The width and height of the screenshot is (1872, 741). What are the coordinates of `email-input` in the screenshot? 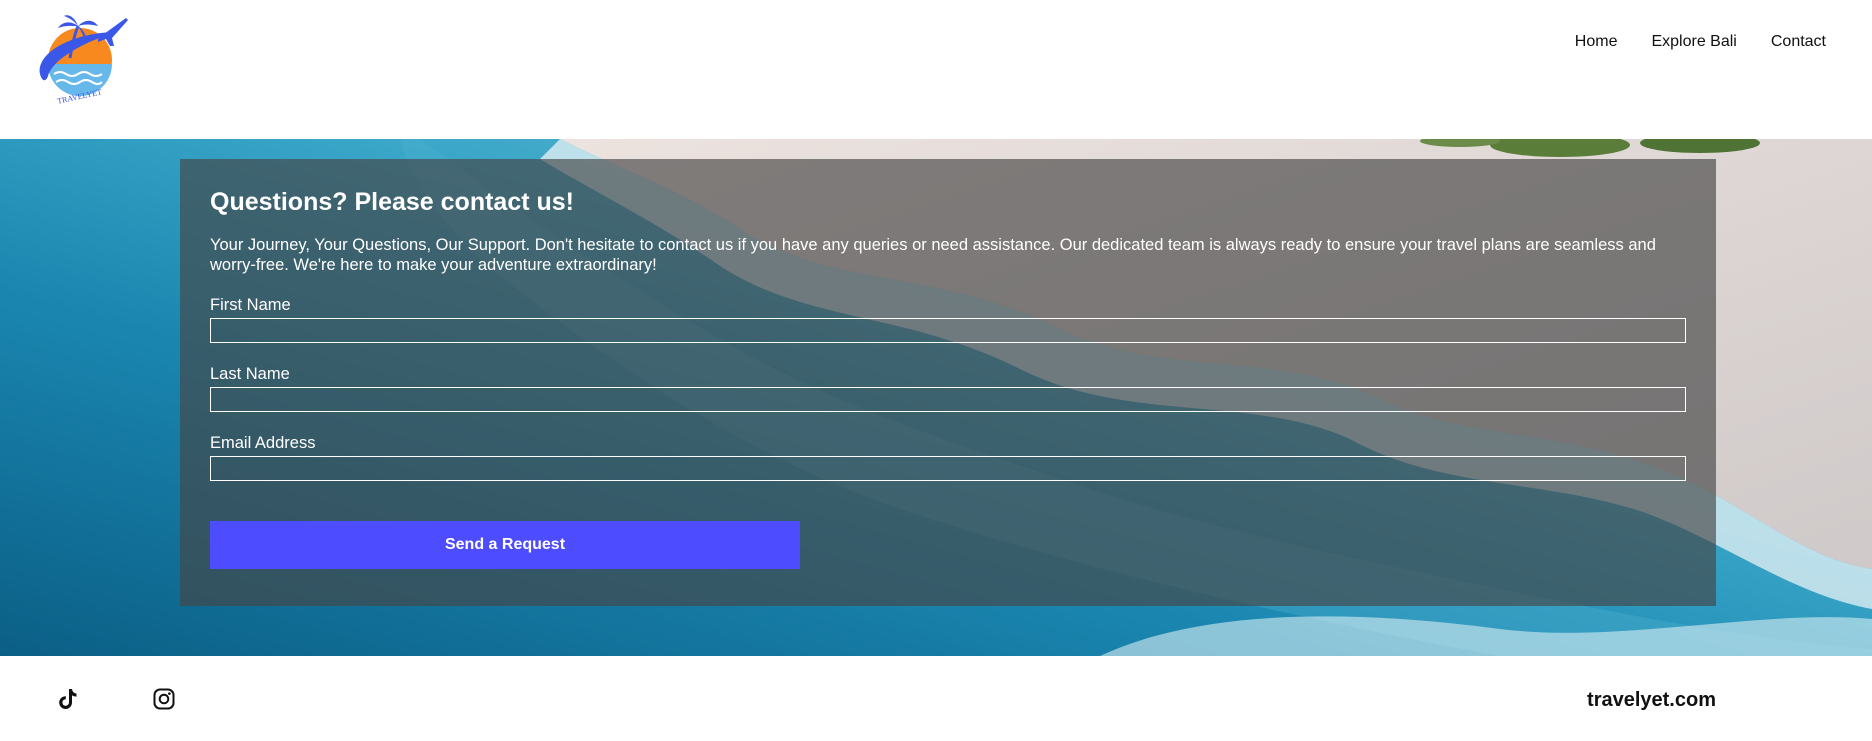 It's located at (948, 468).